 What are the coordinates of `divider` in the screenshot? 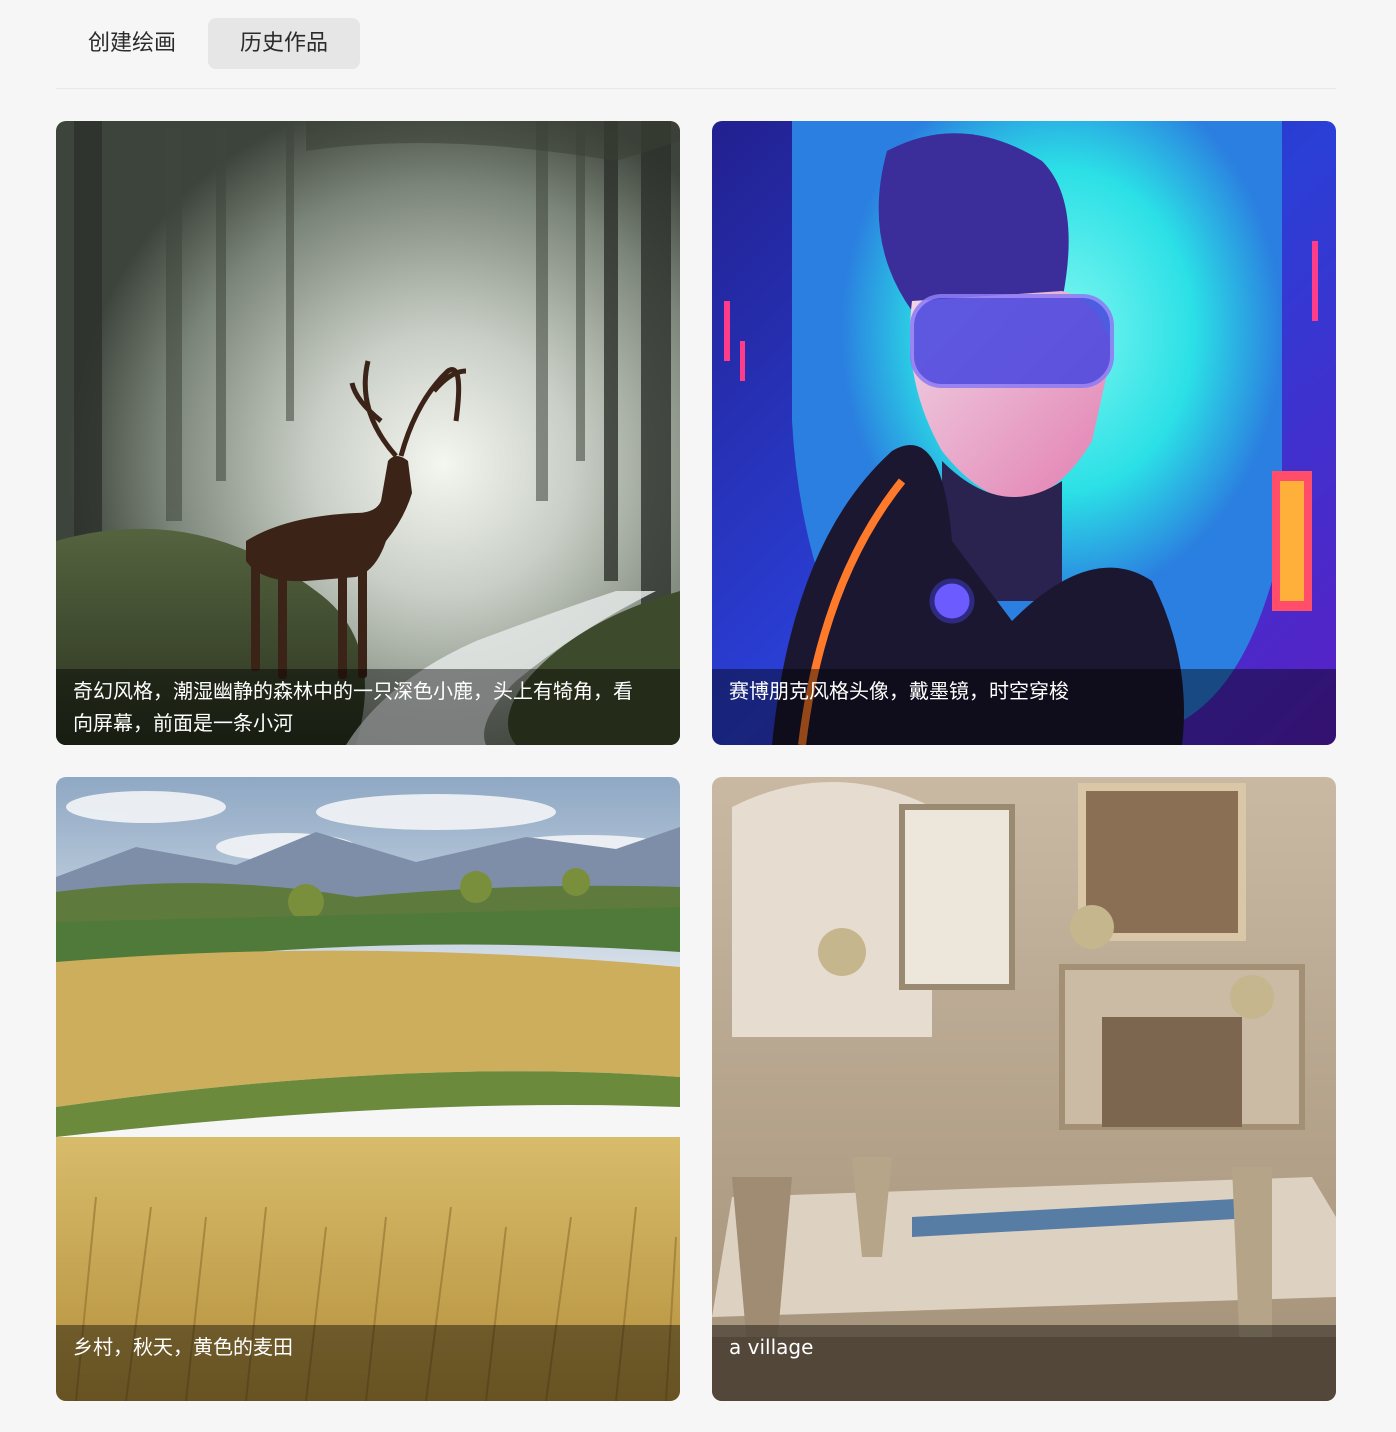 It's located at (696, 88).